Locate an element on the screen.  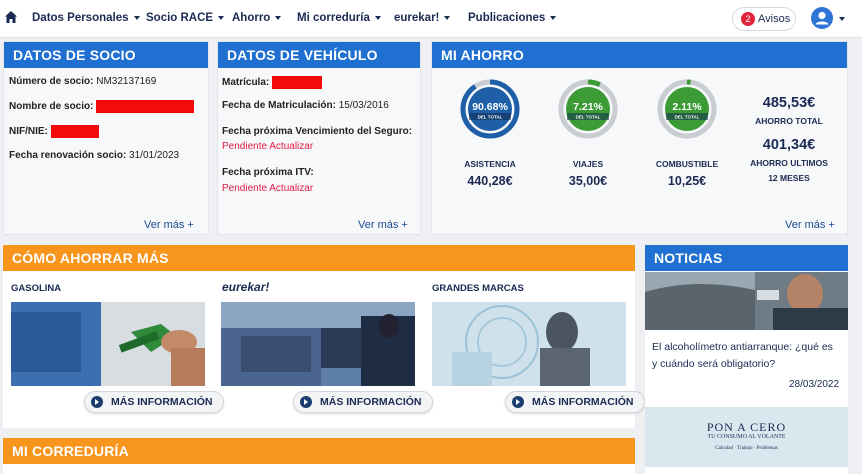
donut-percent-label: 90.68% is located at coordinates (490, 107).